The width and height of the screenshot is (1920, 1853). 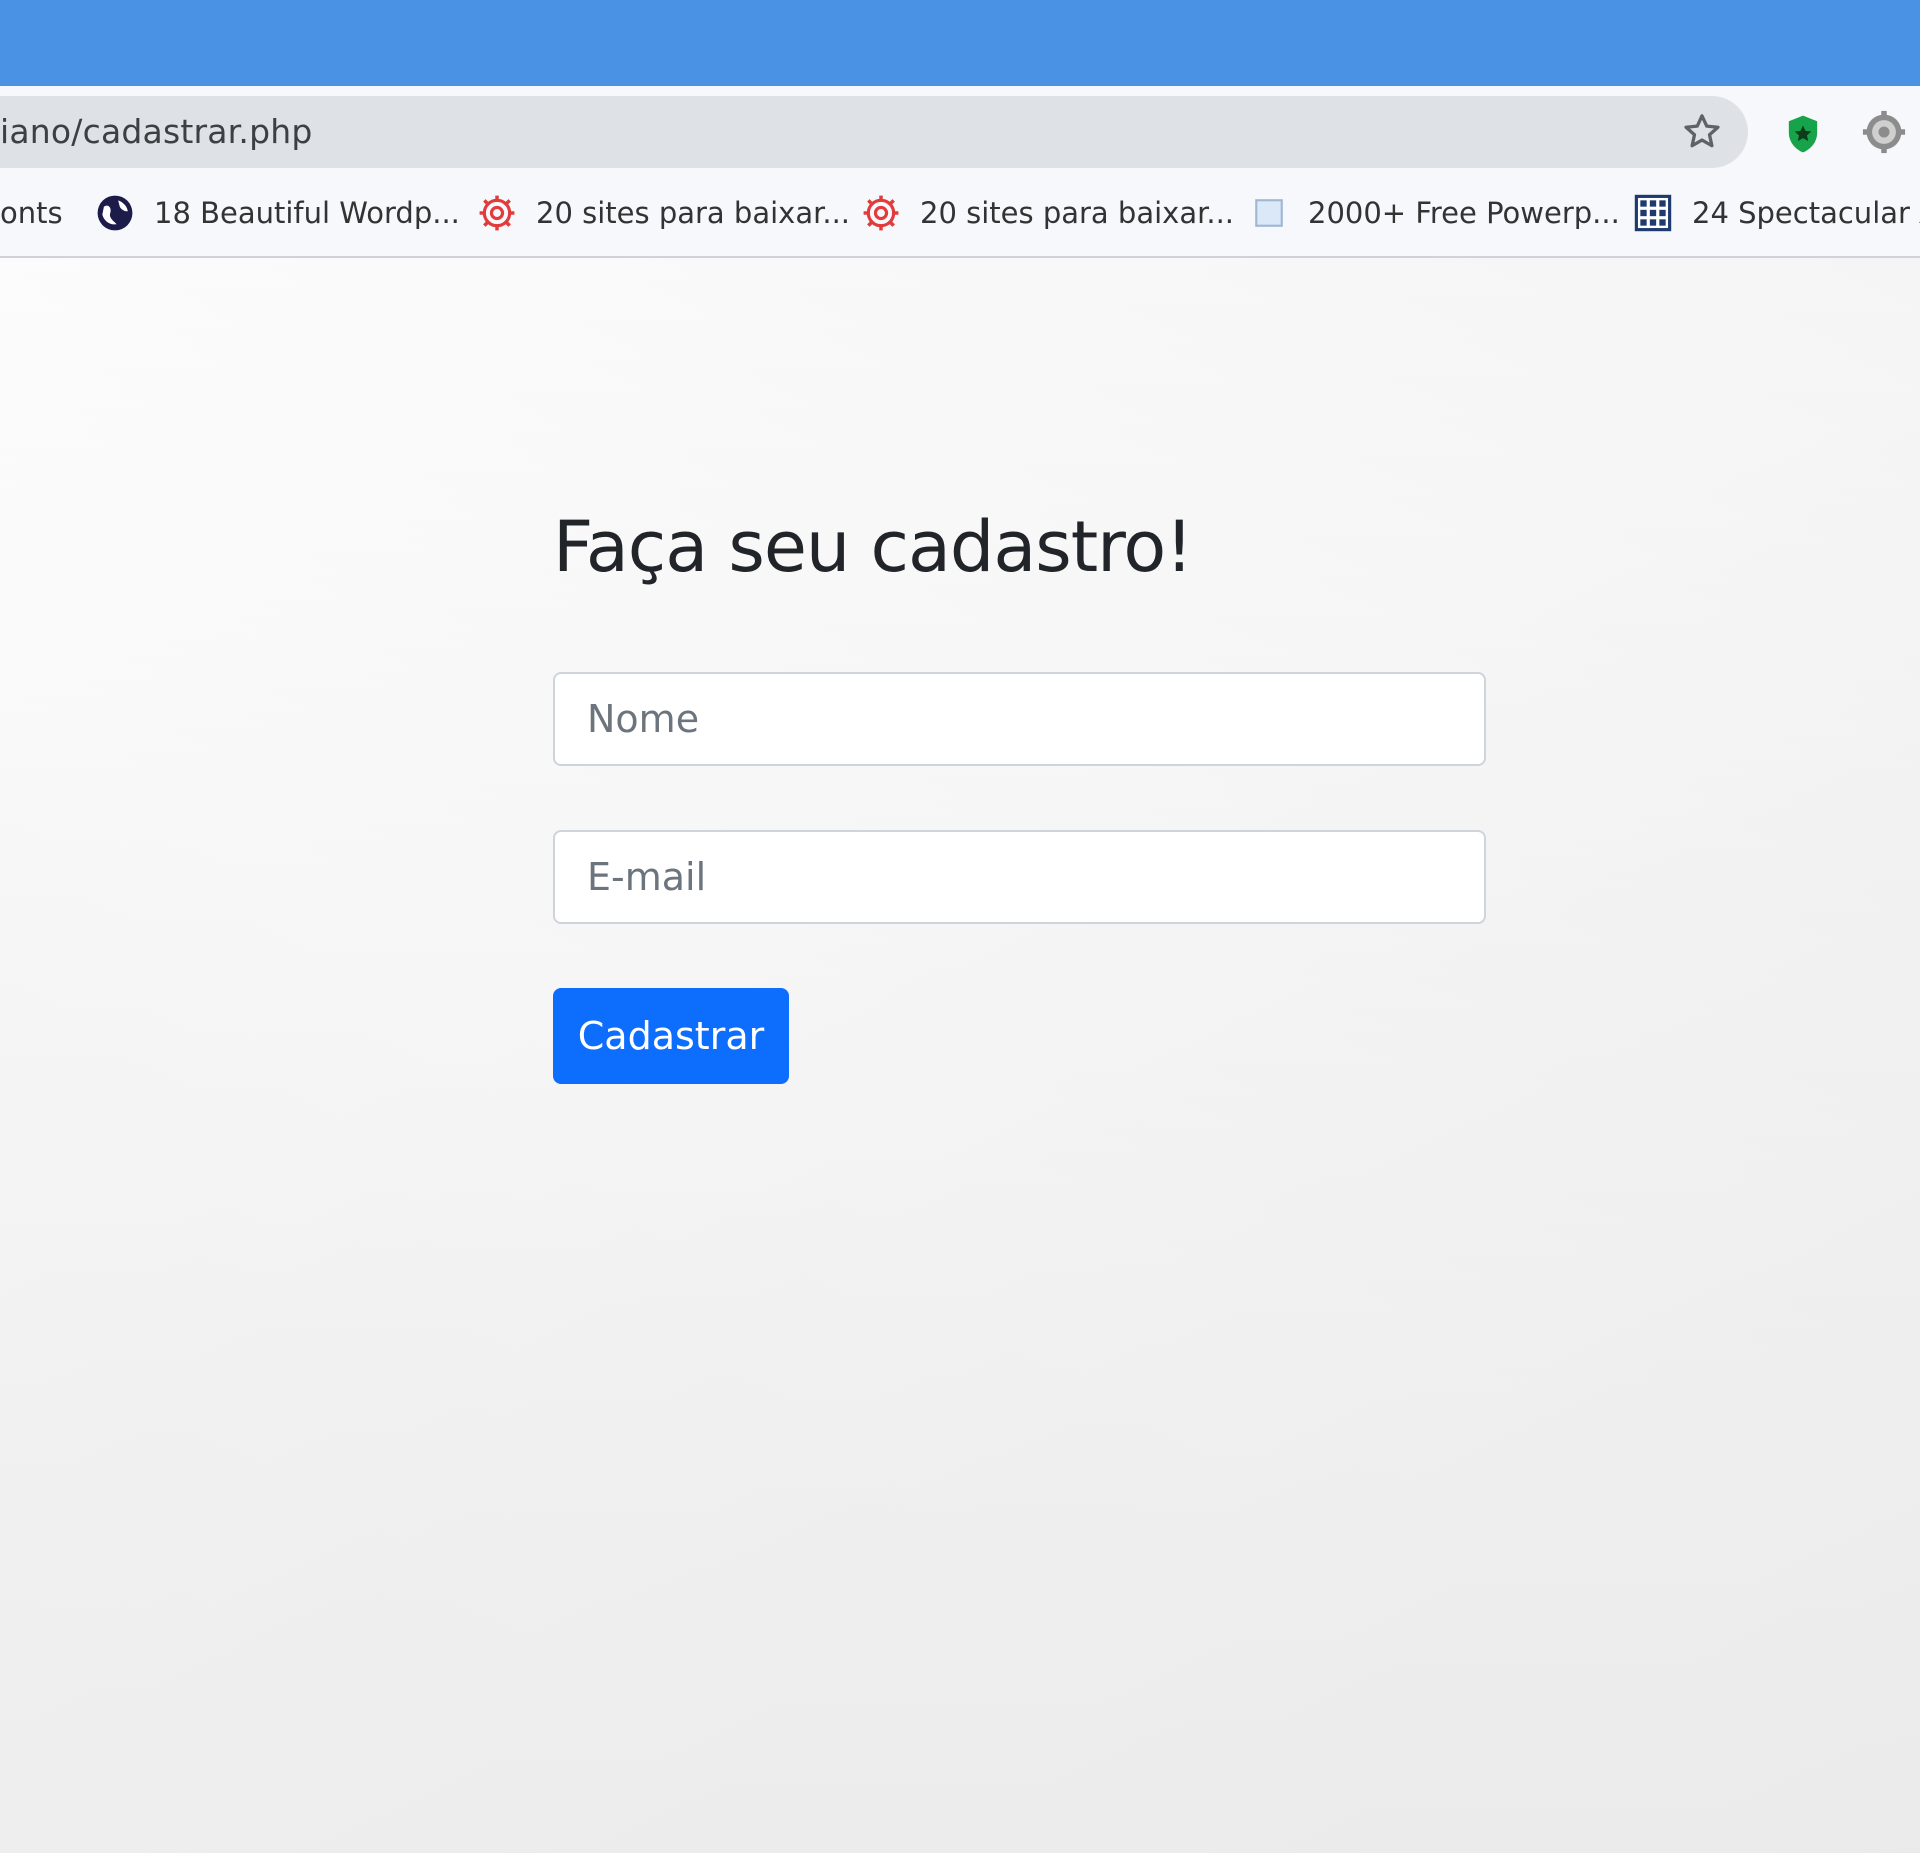 What do you see at coordinates (874, 132) in the screenshot?
I see `address-bar: iano/cadastrar.php` at bounding box center [874, 132].